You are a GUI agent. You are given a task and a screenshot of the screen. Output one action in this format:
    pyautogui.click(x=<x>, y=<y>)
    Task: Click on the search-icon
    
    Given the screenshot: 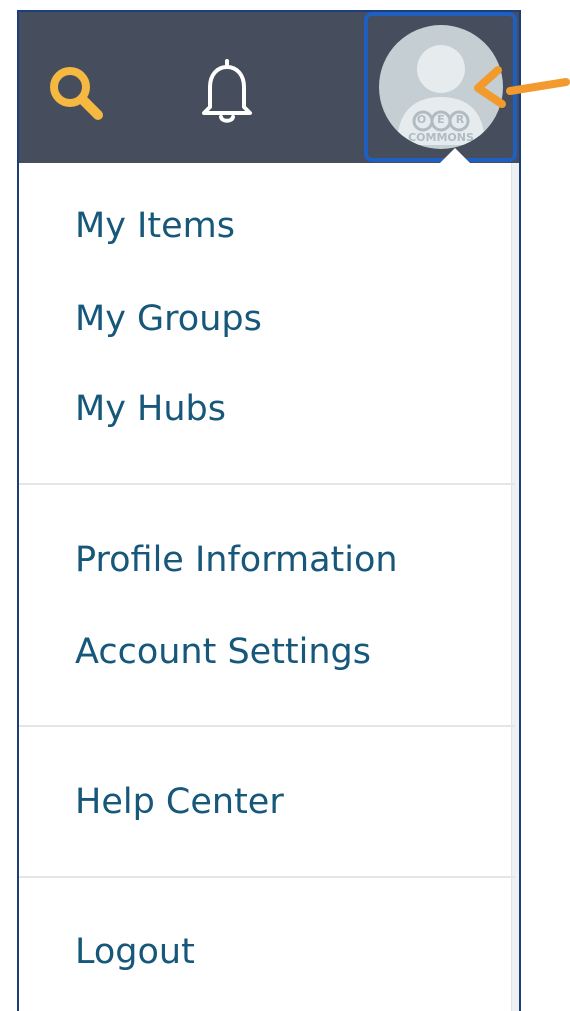 What is the action you would take?
    pyautogui.click(x=76, y=93)
    